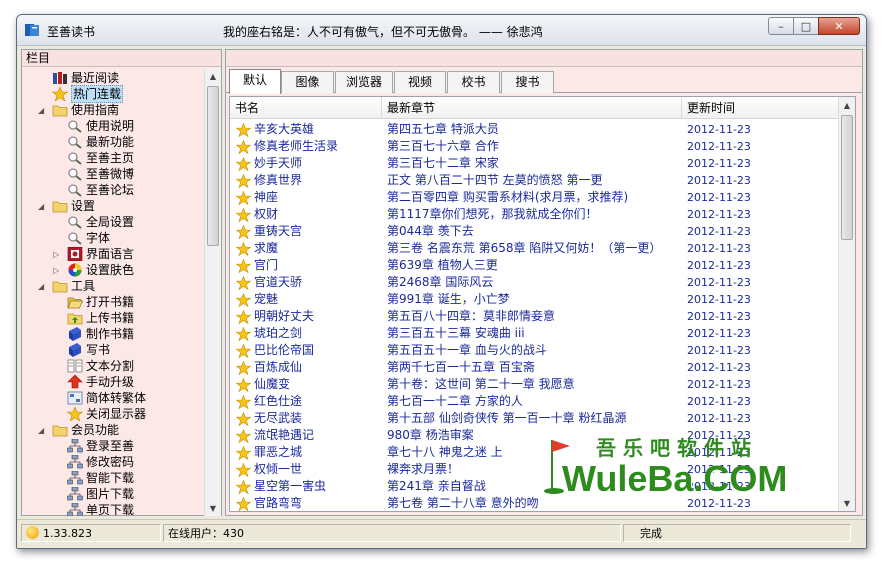 This screenshot has height=567, width=883. I want to click on book-name-cell: 巴比伦帝国, so click(311, 350).